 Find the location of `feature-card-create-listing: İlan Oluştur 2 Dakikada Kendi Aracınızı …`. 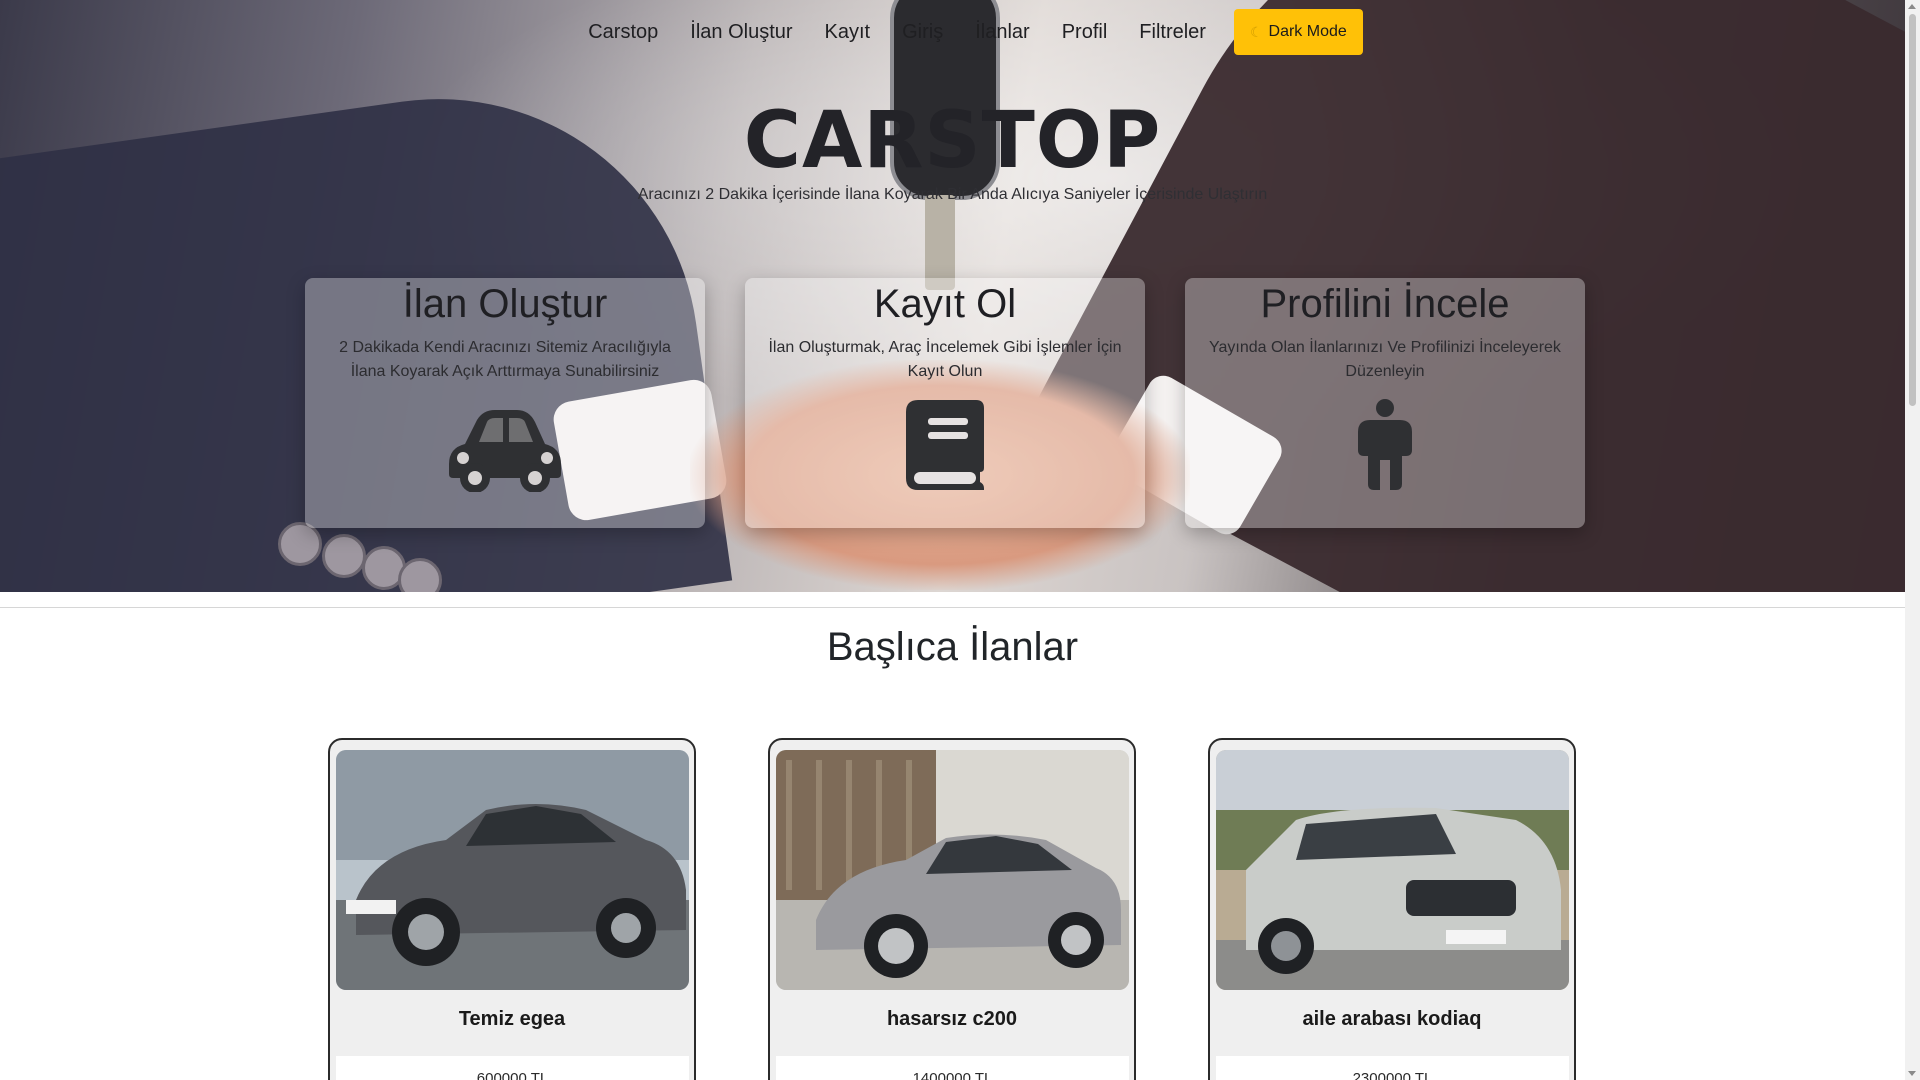

feature-card-create-listing: İlan Oluştur 2 Dakikada Kendi Aracınızı … is located at coordinates (505, 403).